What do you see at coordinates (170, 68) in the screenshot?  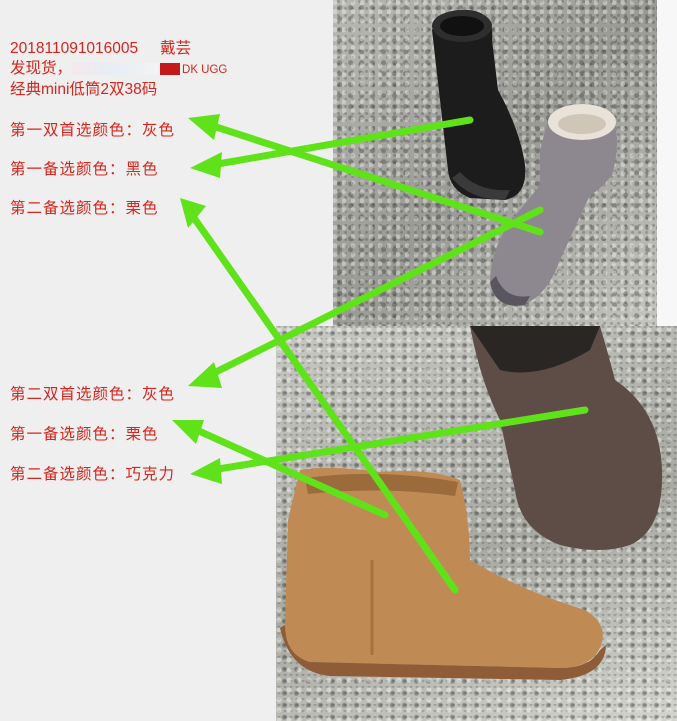 I see `redacted-red-mark` at bounding box center [170, 68].